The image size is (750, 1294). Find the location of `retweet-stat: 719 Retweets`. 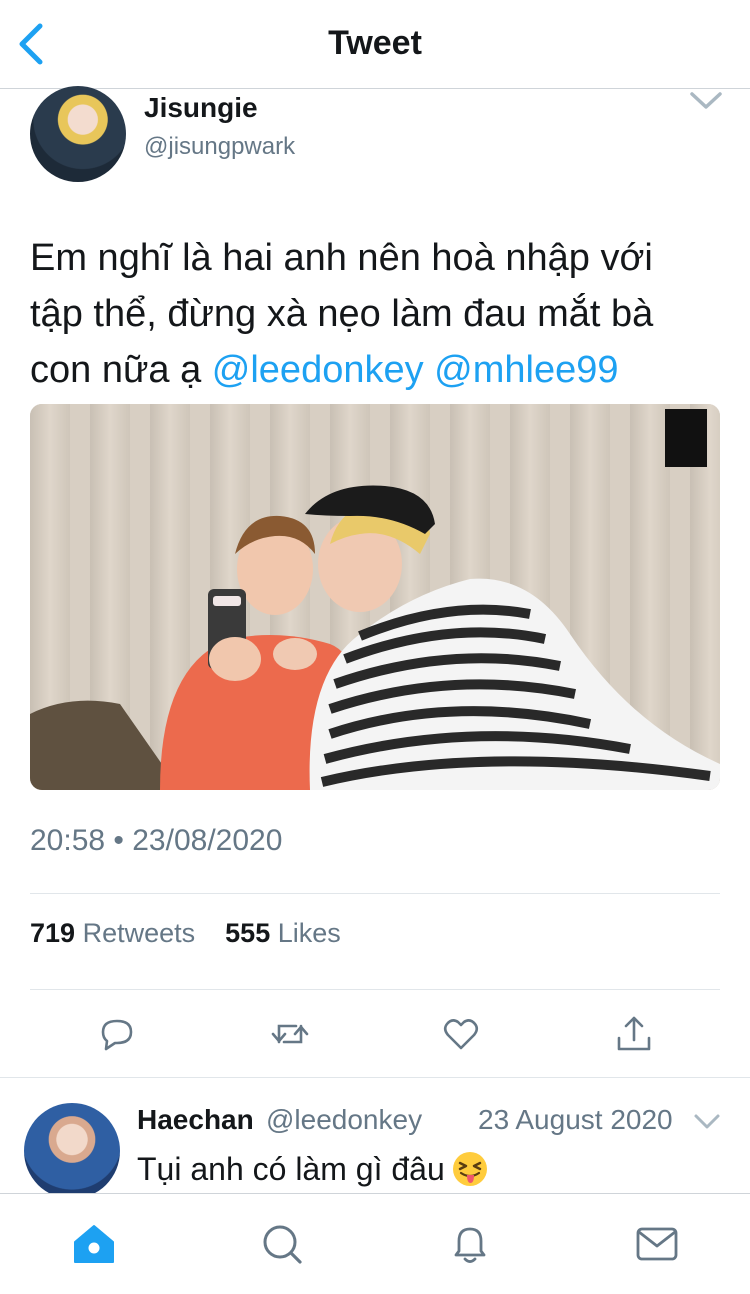

retweet-stat: 719 Retweets is located at coordinates (112, 933).